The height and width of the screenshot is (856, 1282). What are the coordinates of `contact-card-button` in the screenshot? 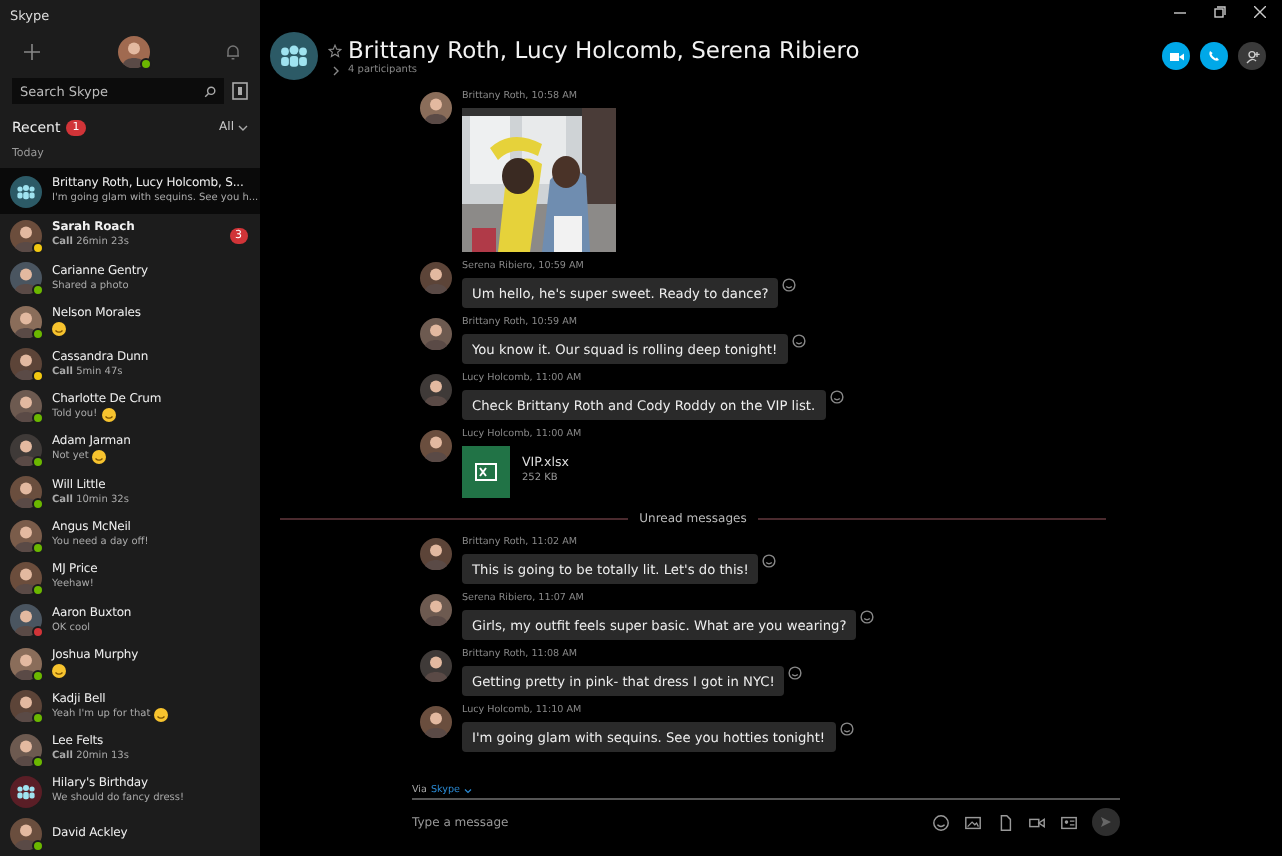 It's located at (1069, 822).